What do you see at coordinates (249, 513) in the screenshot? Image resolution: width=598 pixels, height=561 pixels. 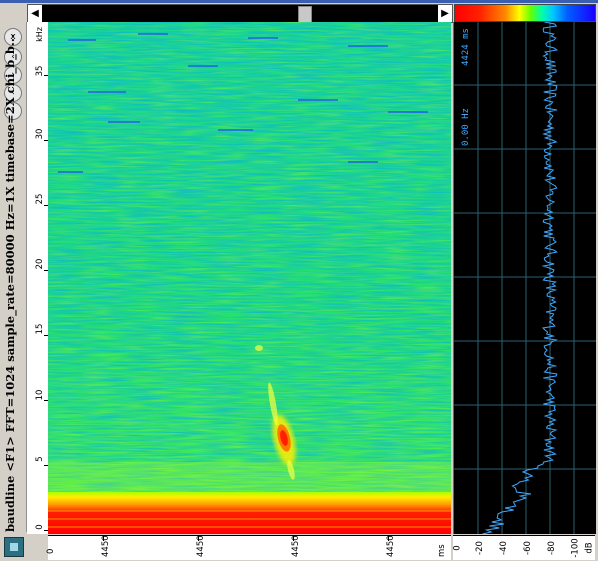 I see `low-frequency-band` at bounding box center [249, 513].